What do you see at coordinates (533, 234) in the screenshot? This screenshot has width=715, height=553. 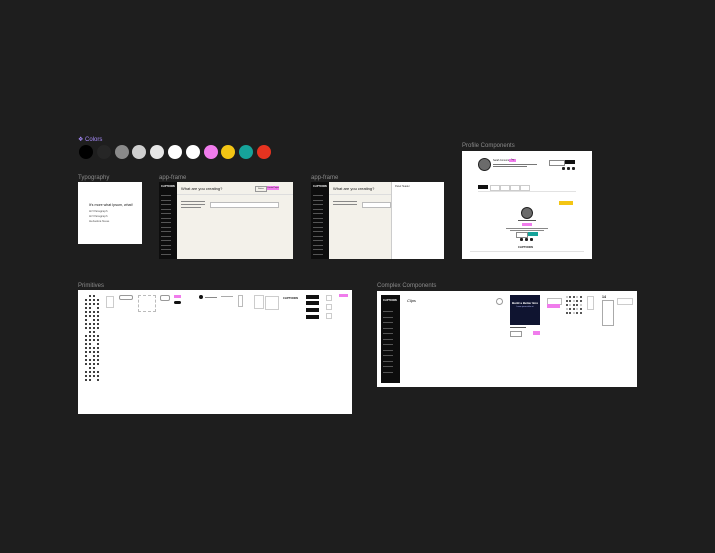 I see `teal-button` at bounding box center [533, 234].